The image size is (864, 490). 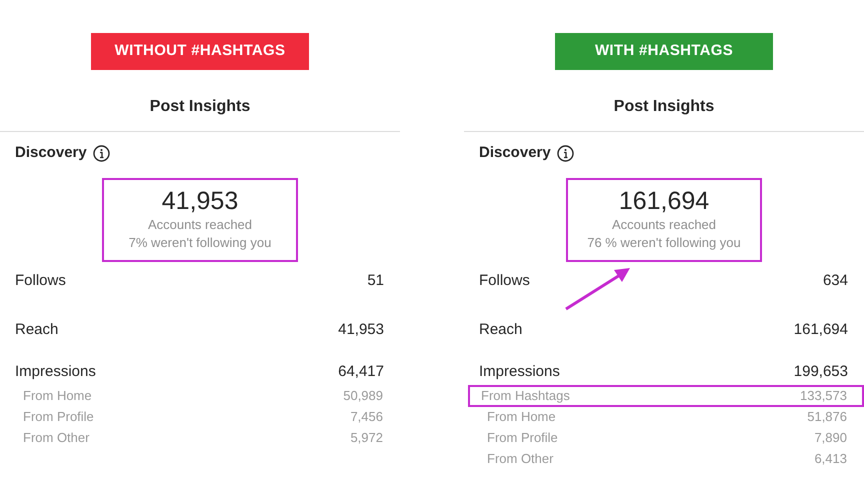 What do you see at coordinates (200, 243) in the screenshot?
I see `reach-note: 7% weren't following you` at bounding box center [200, 243].